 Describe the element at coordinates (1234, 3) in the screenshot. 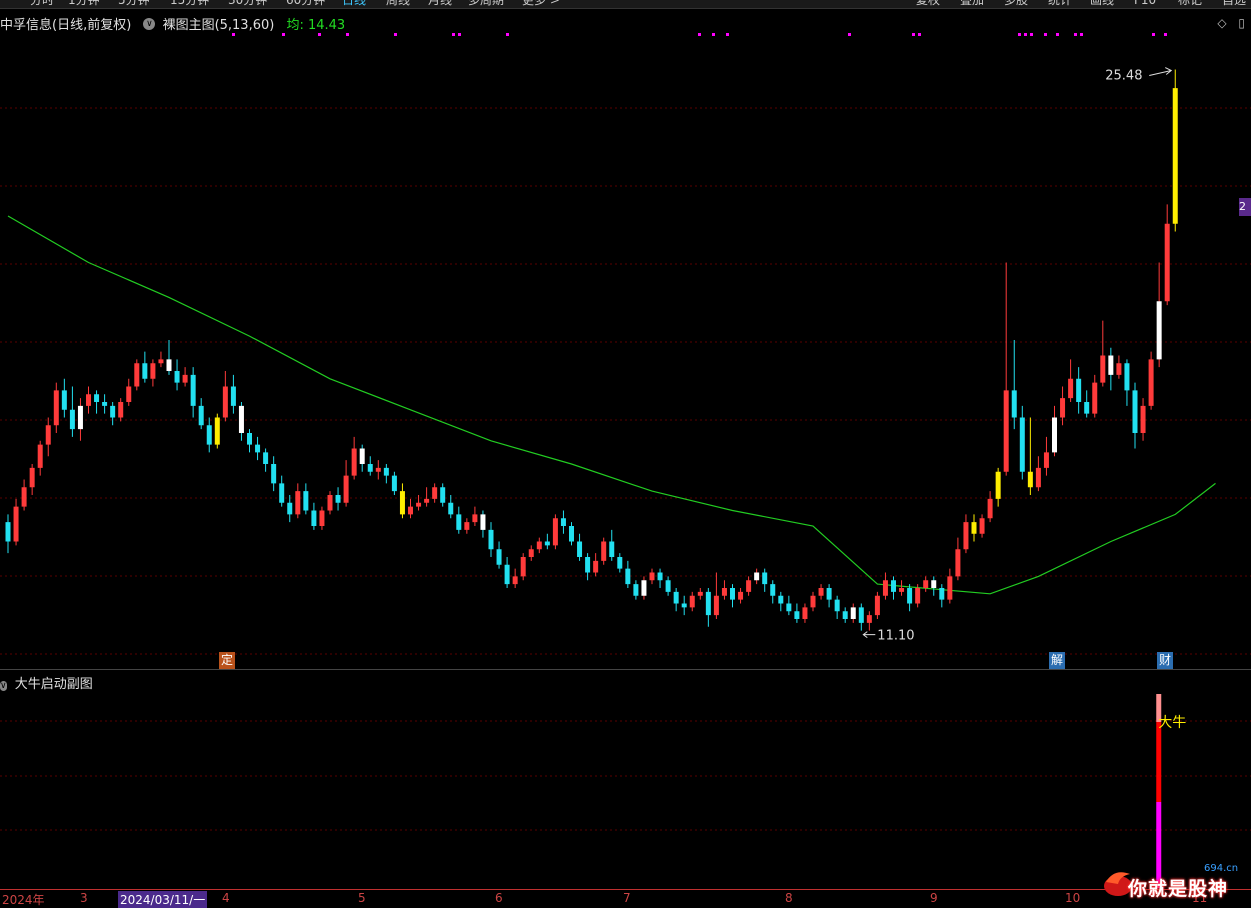

I see `toolbar-button: 自选` at that location.